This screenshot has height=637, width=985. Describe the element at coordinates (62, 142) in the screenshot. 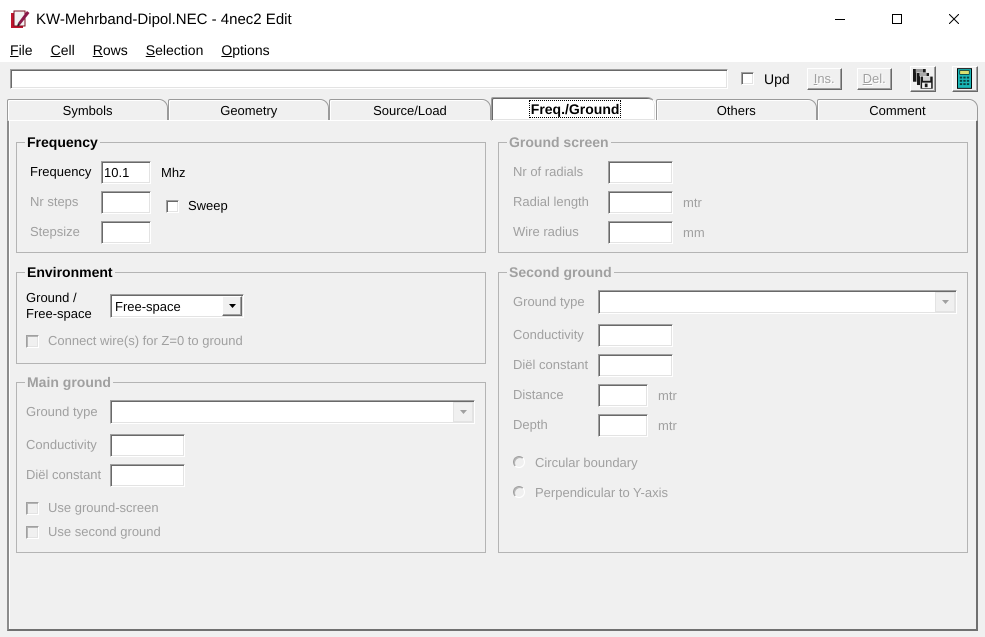

I see `group-title: Frequency` at that location.